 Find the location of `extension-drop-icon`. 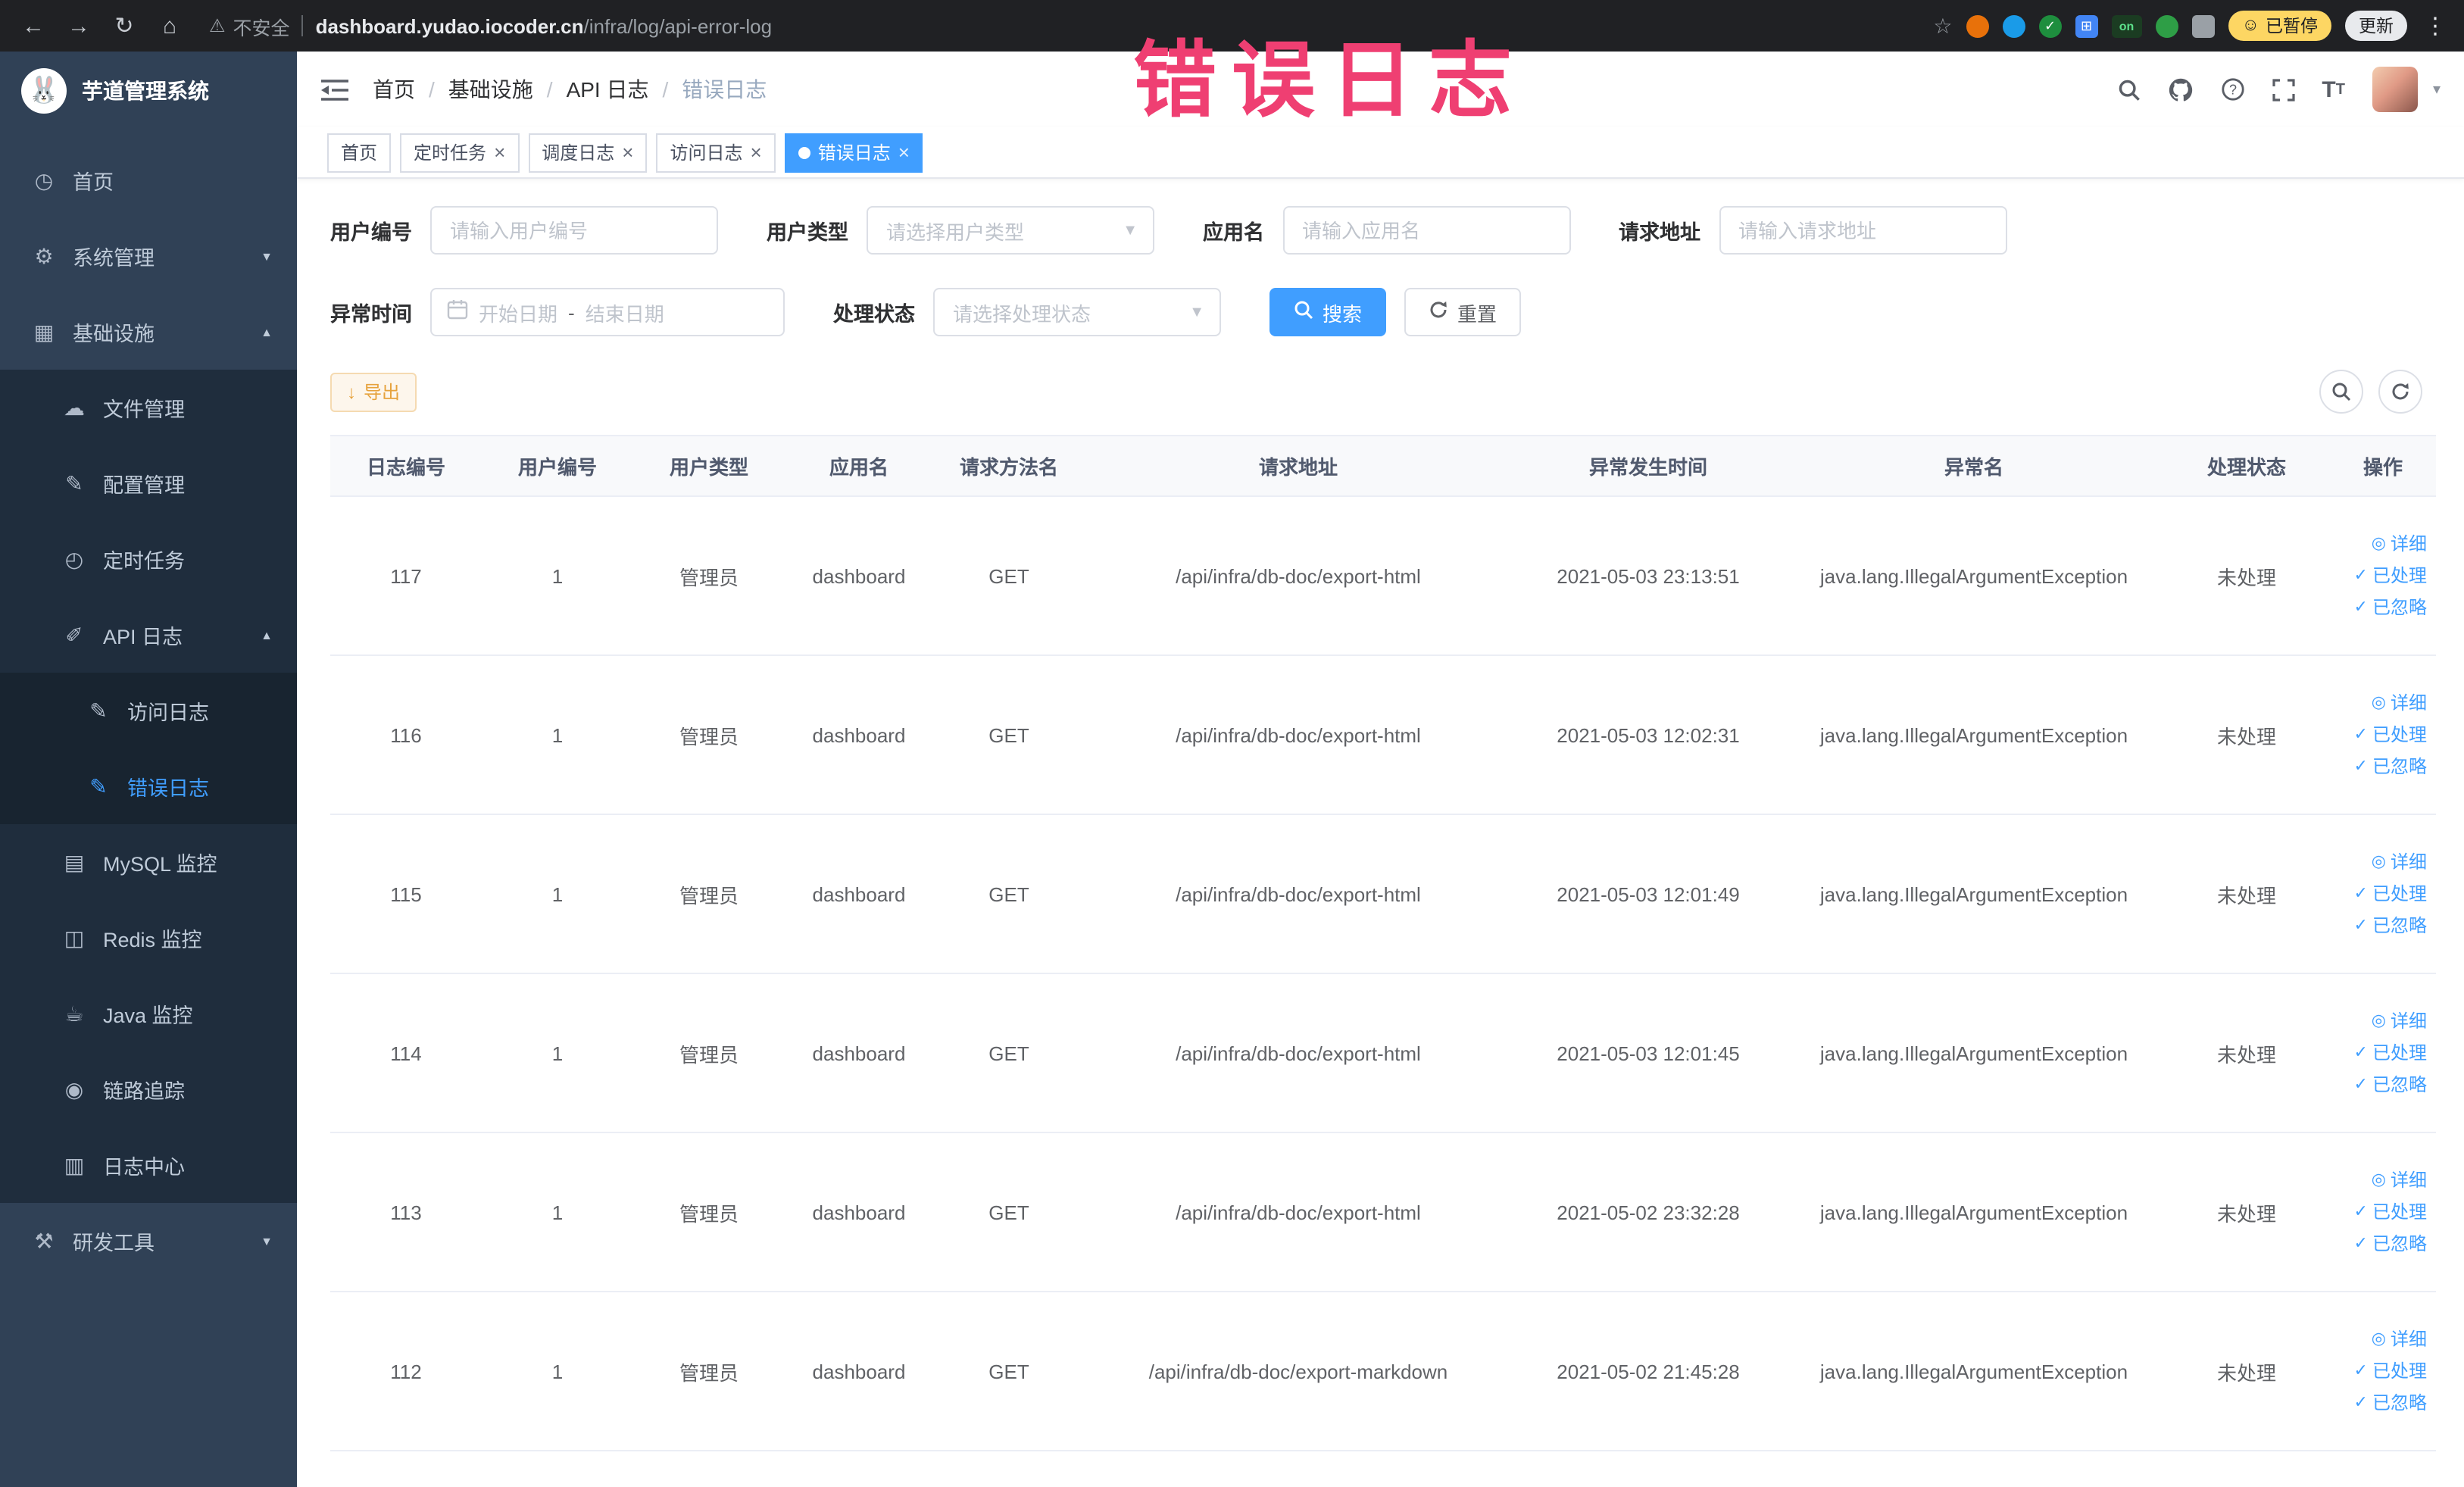

extension-drop-icon is located at coordinates (2013, 25).